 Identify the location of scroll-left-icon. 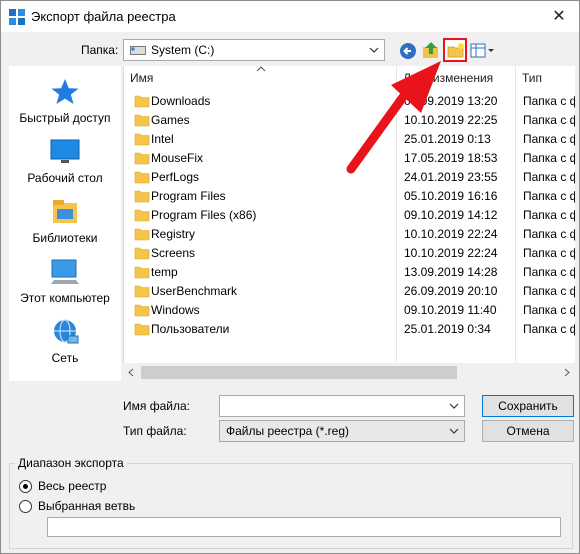
(131, 372).